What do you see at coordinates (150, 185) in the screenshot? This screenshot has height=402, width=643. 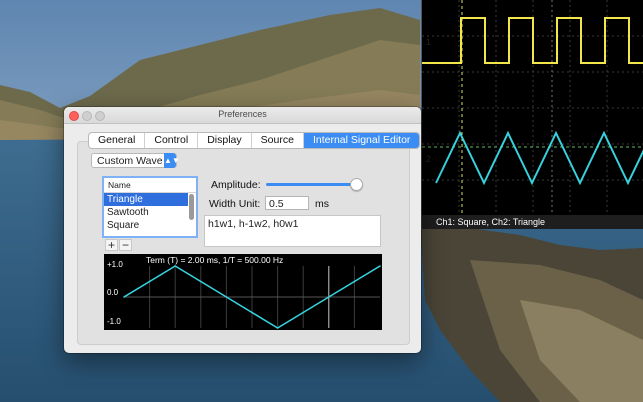 I see `list-header-name: Name` at bounding box center [150, 185].